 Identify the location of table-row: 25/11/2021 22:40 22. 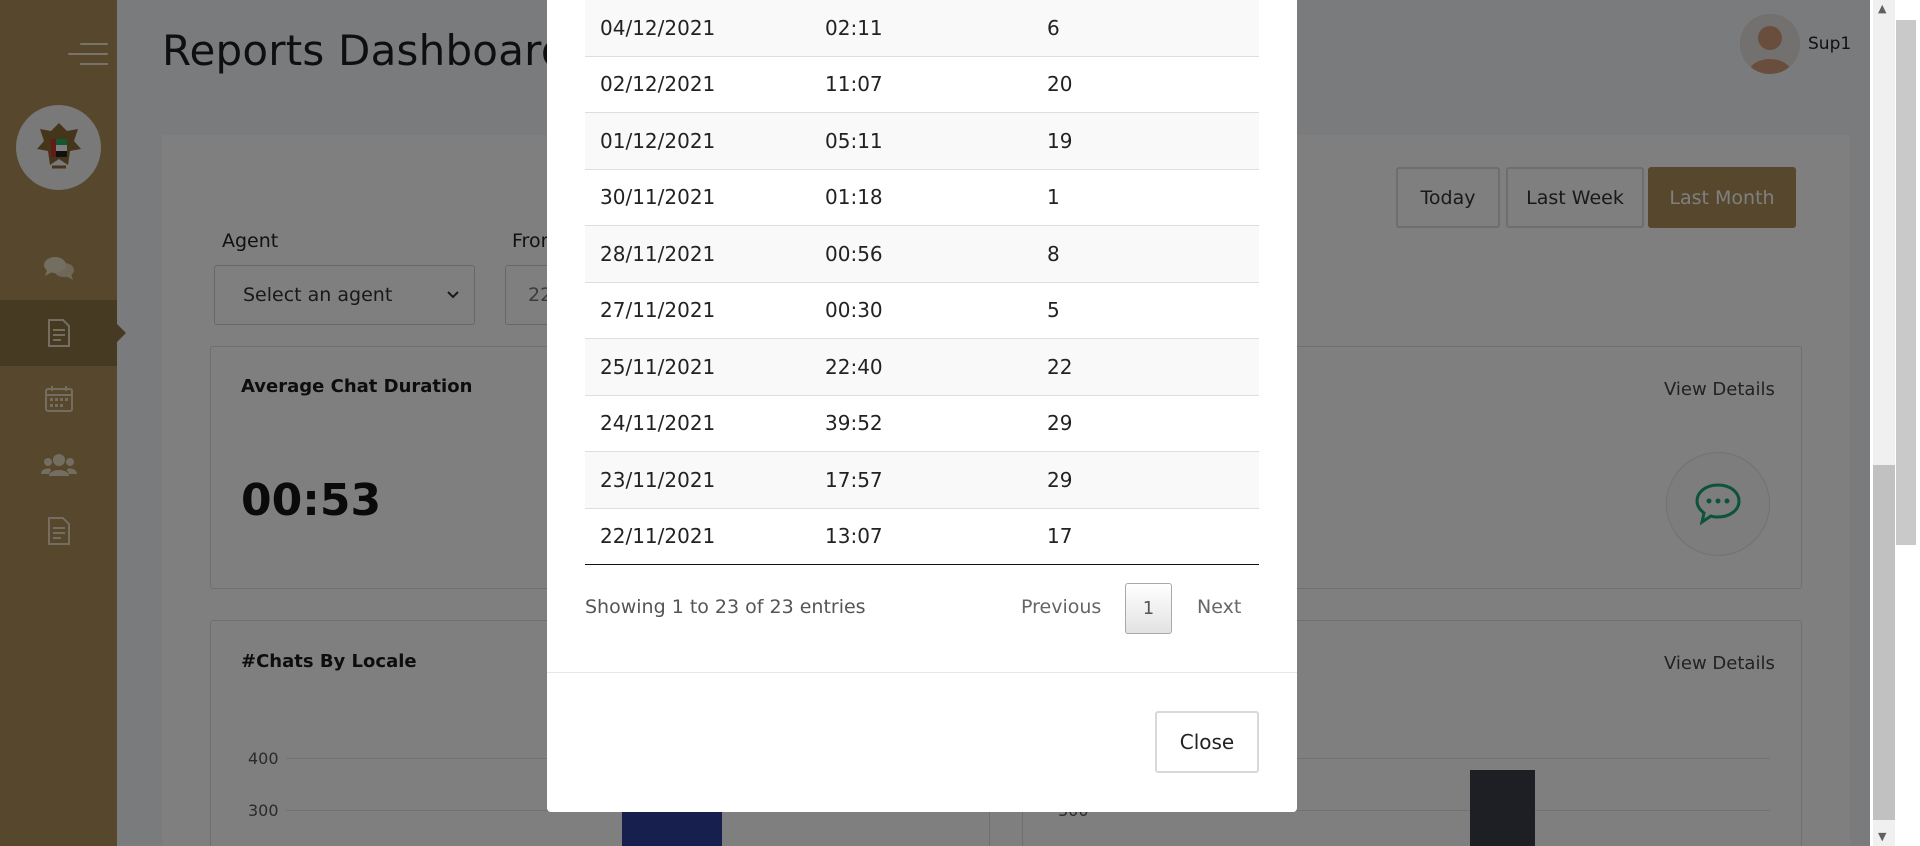
(922, 367).